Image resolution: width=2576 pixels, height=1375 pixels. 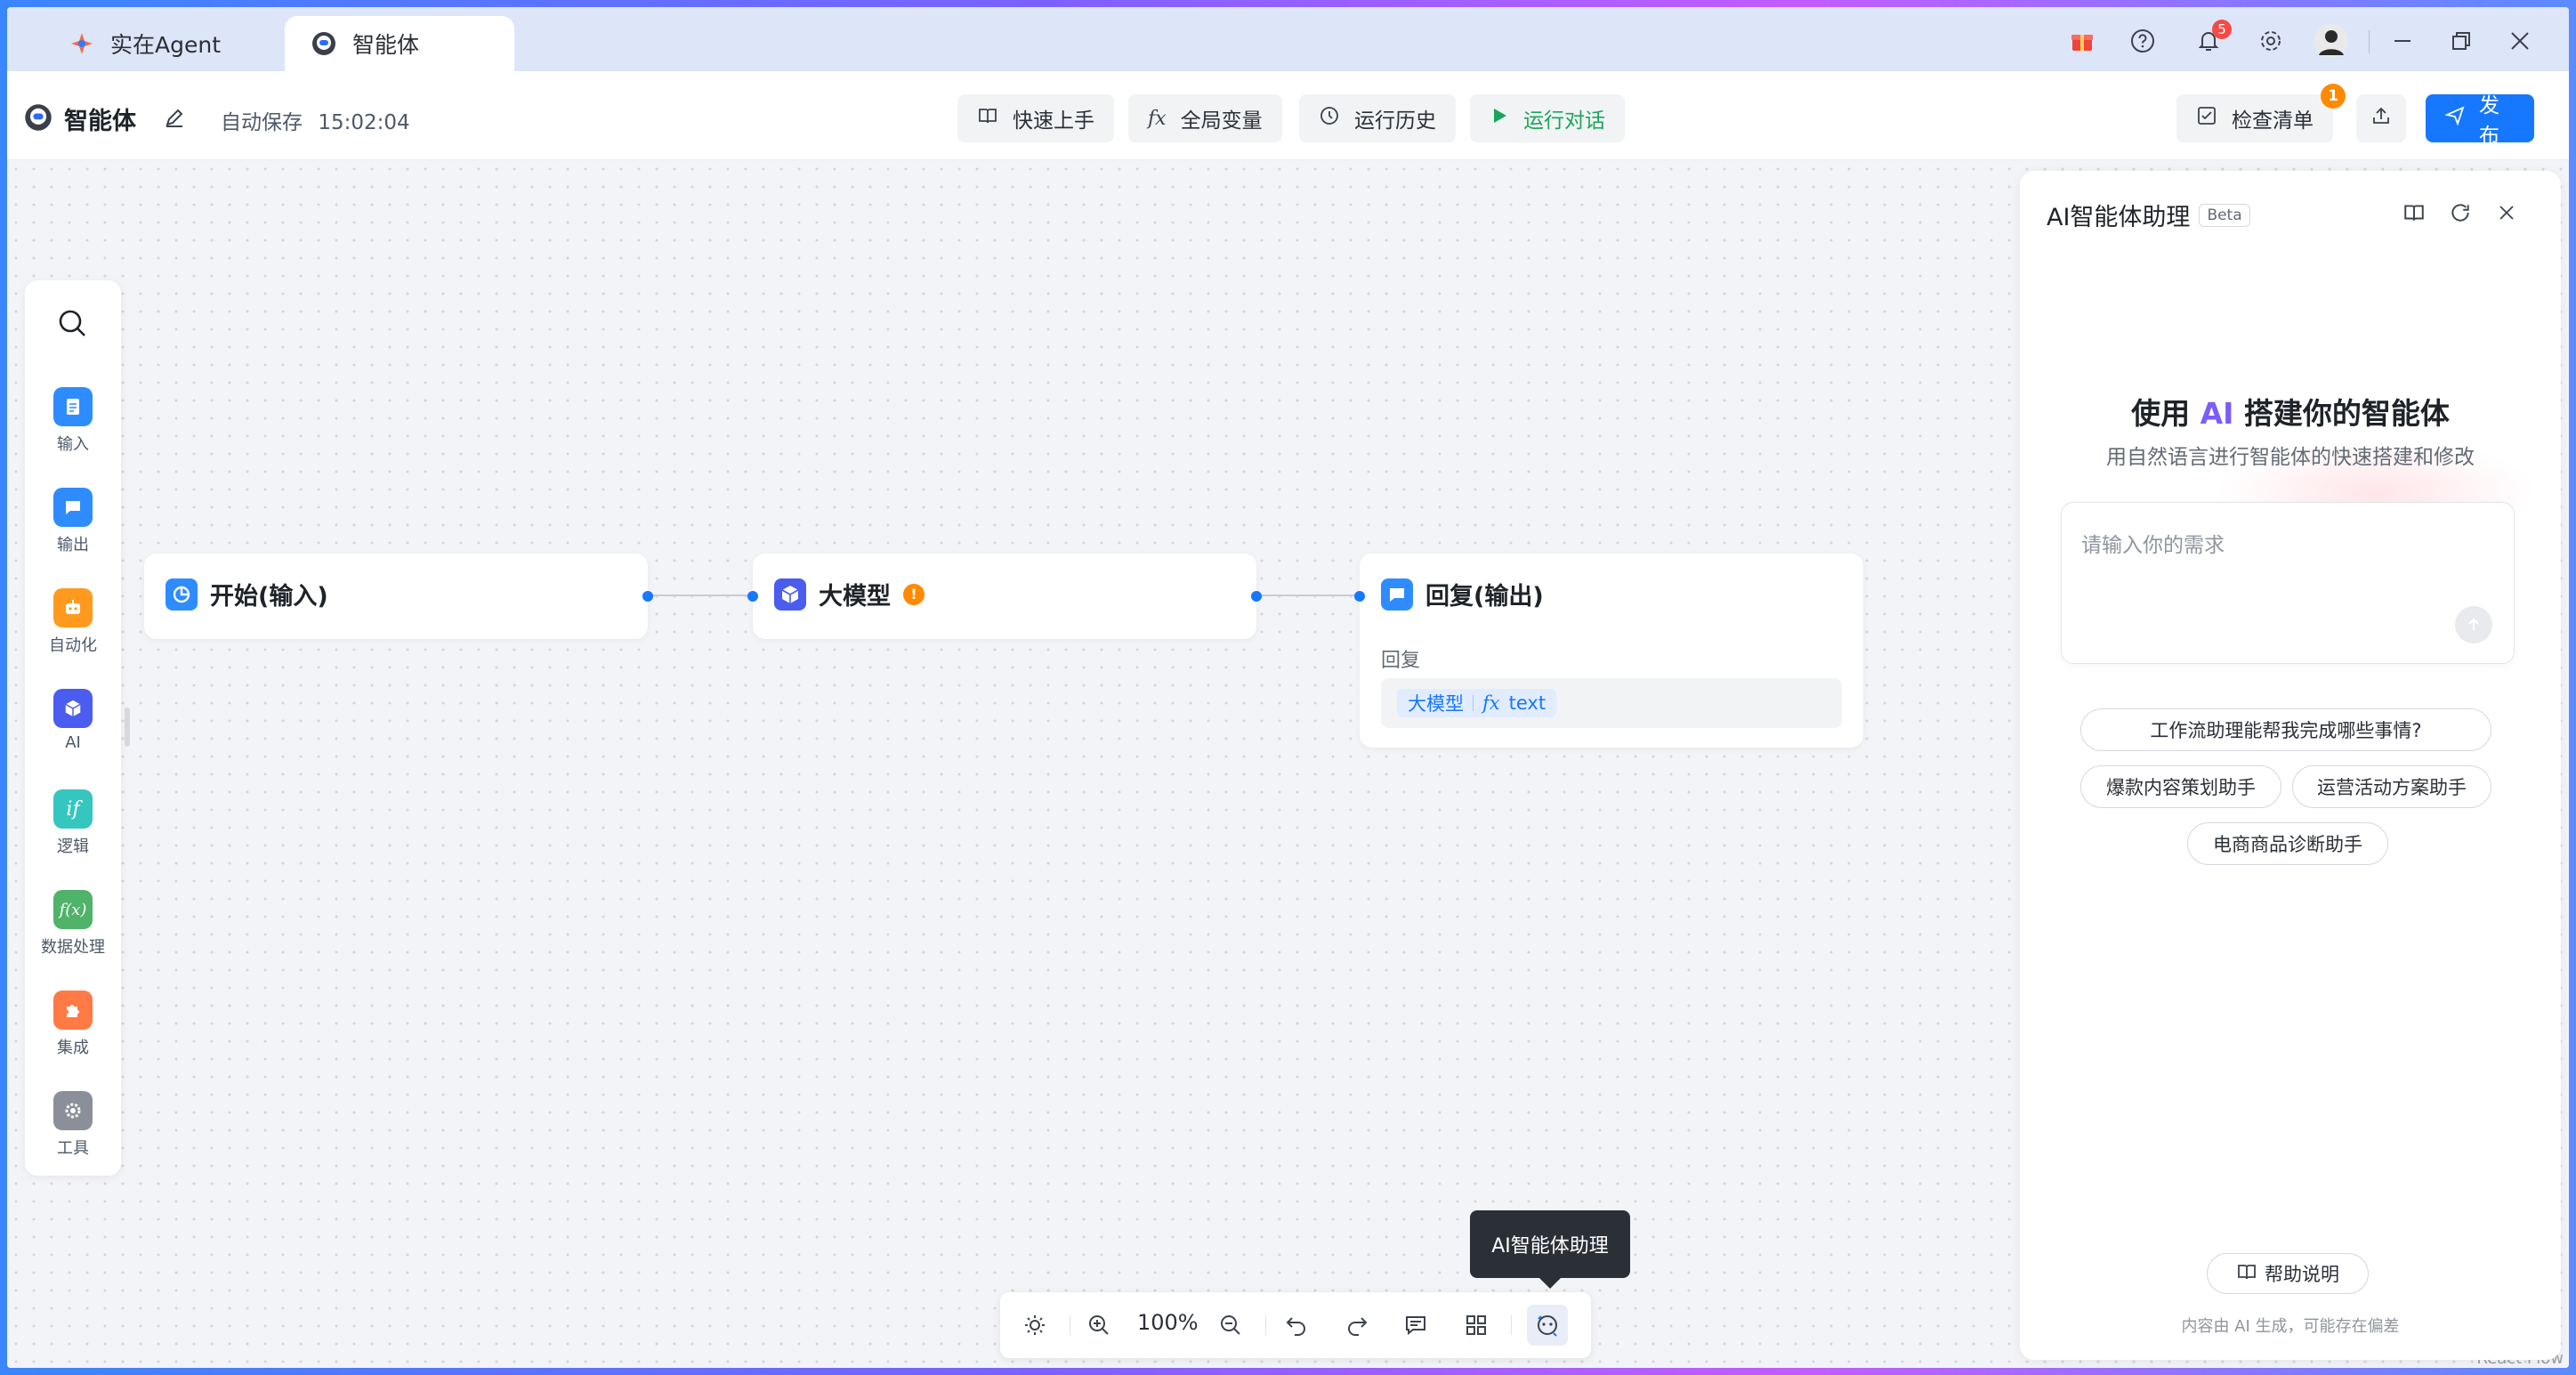 I want to click on if-icon: if, so click(x=73, y=809).